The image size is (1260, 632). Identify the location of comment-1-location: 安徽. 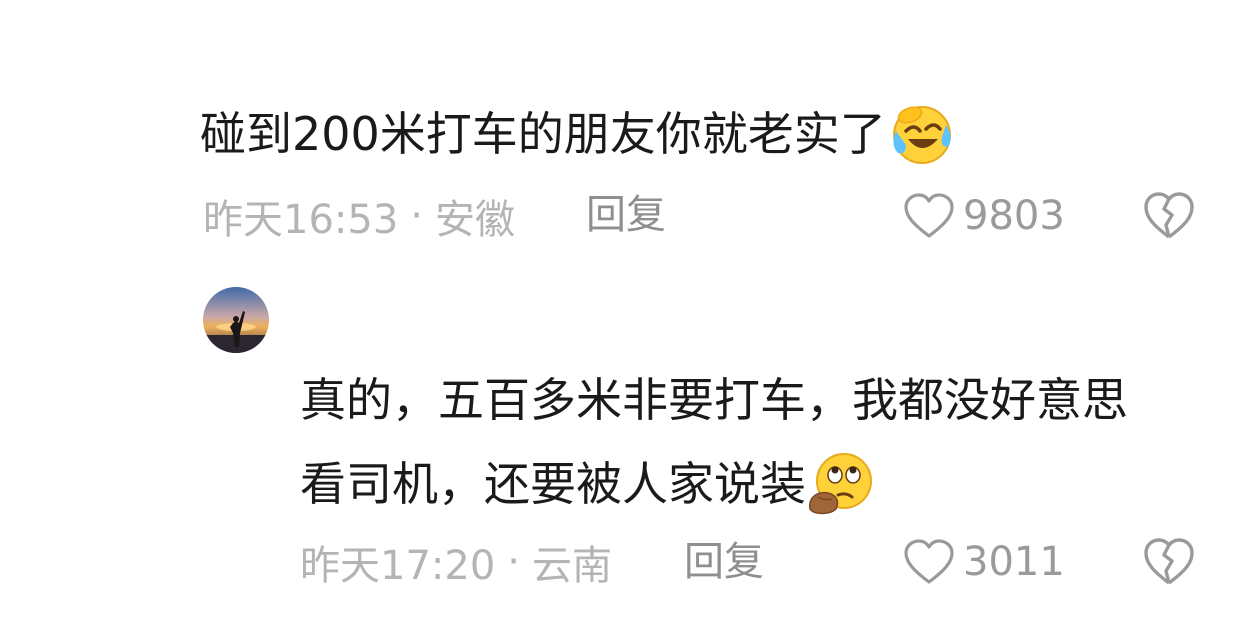
(475, 220).